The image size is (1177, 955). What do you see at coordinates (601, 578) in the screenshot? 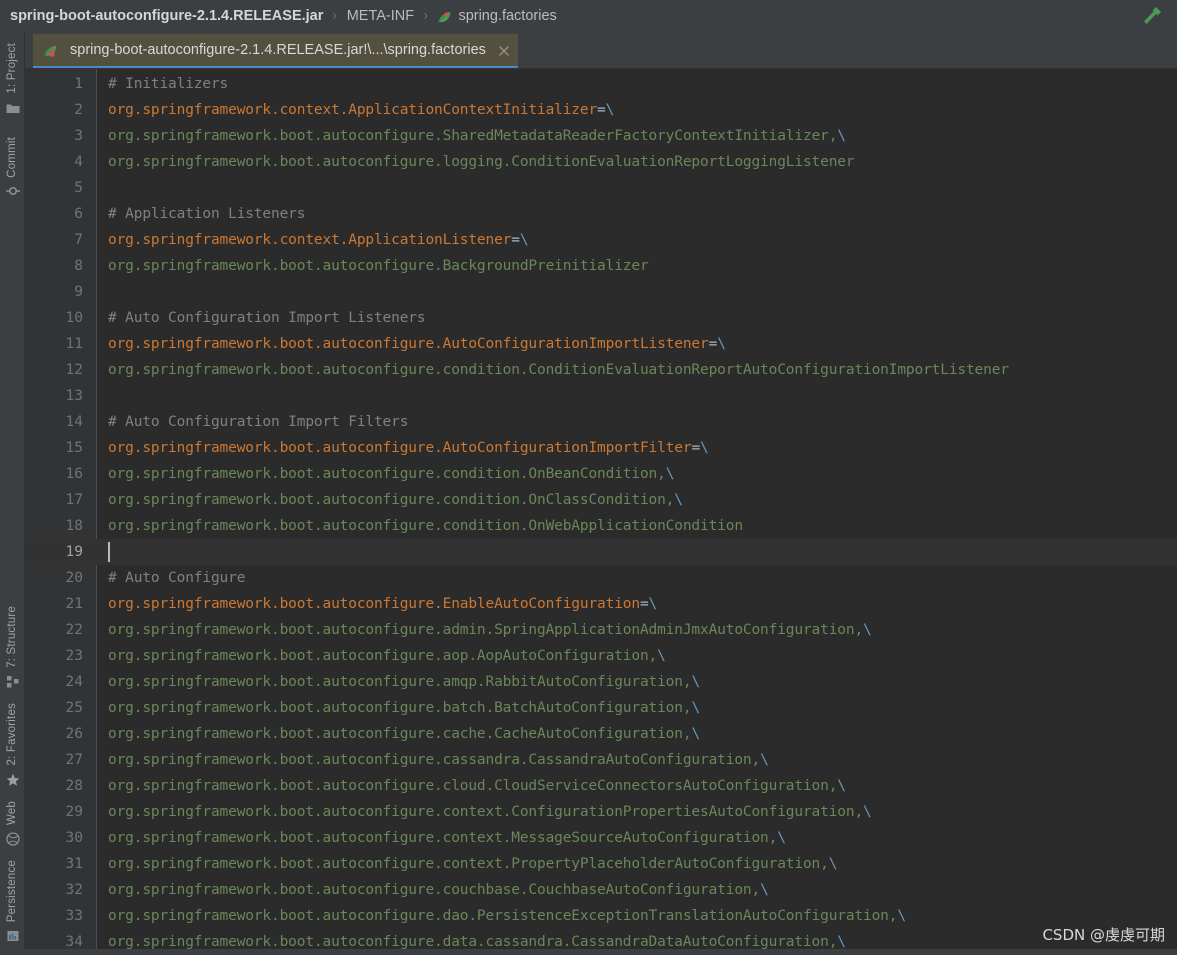
I see `code-line: 20 # Auto Configure` at bounding box center [601, 578].